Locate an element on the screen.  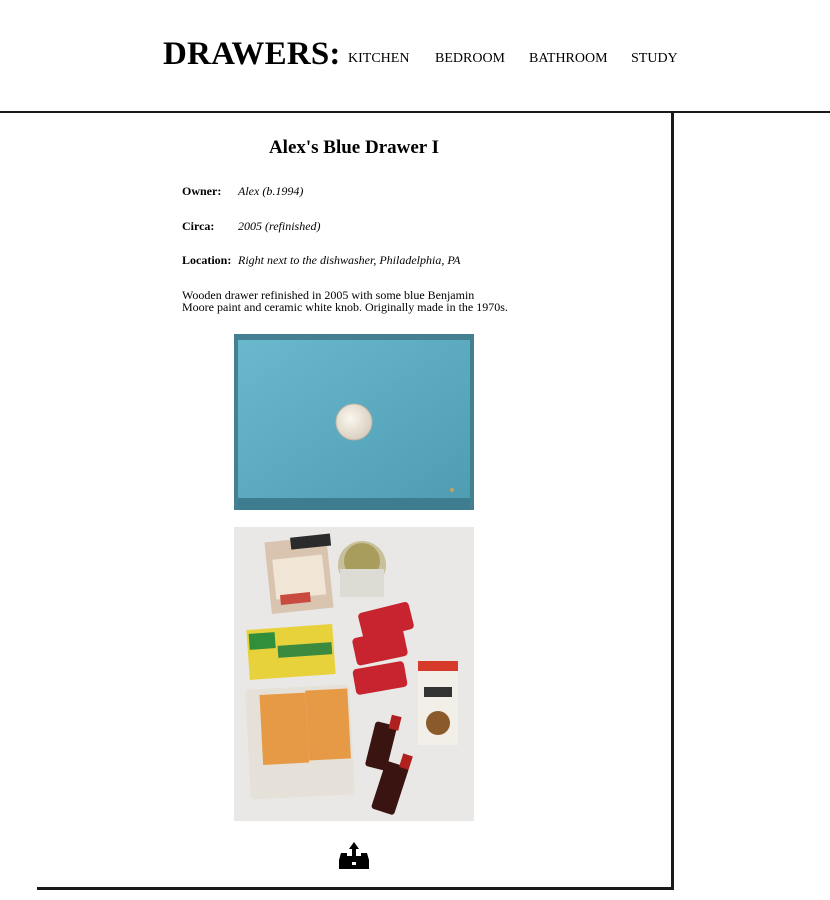
content-right-border is located at coordinates (672, 500).